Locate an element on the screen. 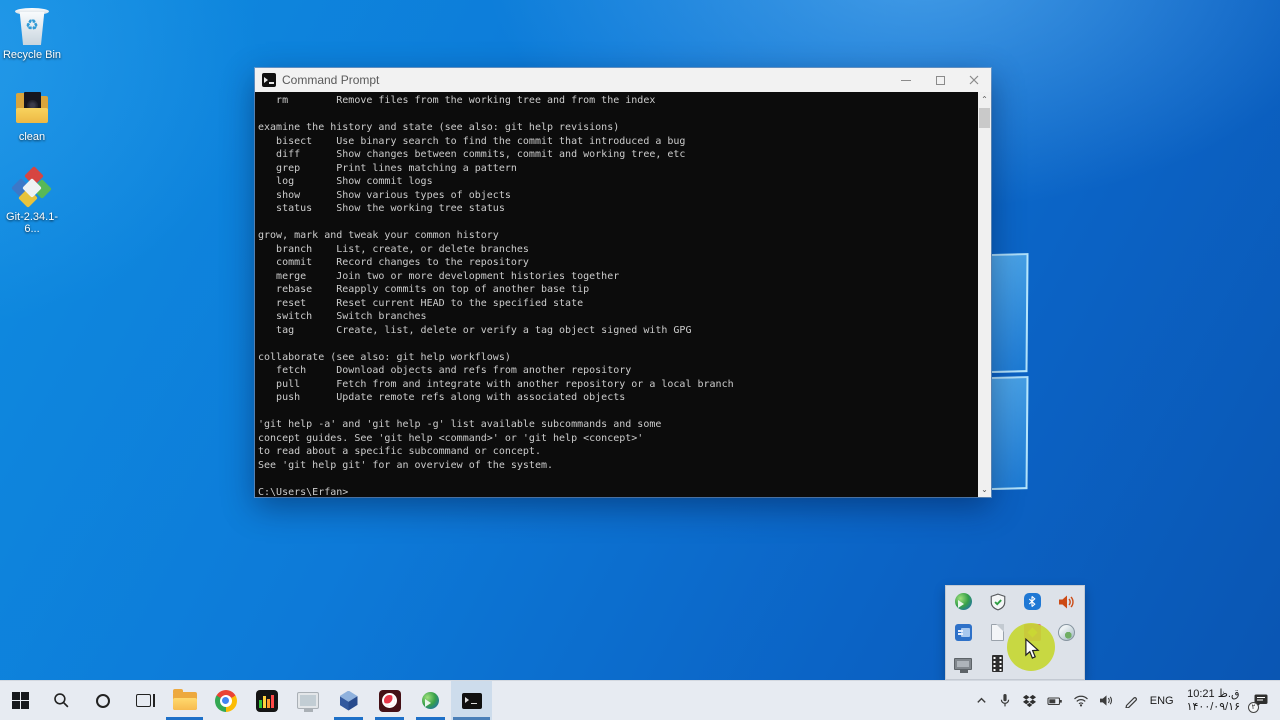 The width and height of the screenshot is (1280, 721). tray-bluetooth-icon is located at coordinates (1032, 602).